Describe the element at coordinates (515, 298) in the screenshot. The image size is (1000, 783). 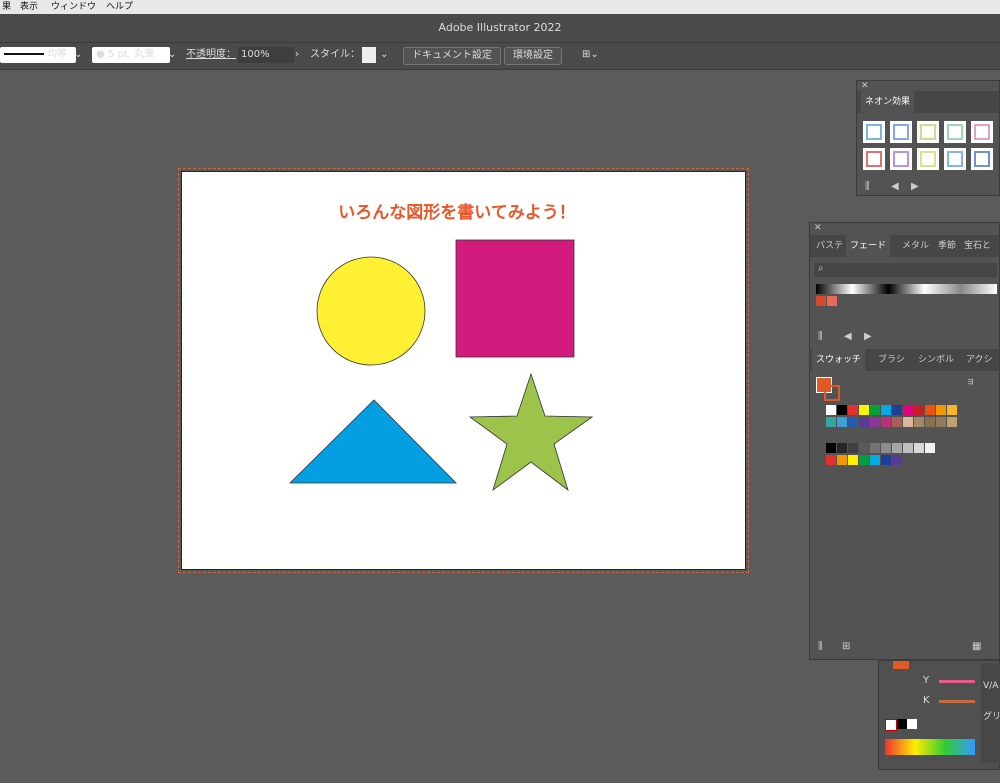
I see `magenta-square` at that location.